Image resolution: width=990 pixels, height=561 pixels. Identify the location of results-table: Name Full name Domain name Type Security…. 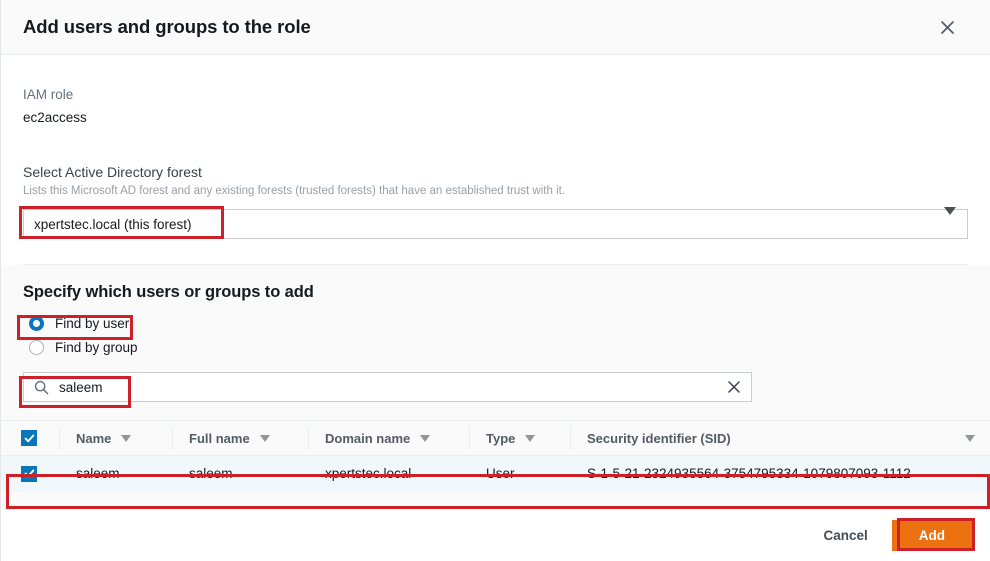
(495, 455).